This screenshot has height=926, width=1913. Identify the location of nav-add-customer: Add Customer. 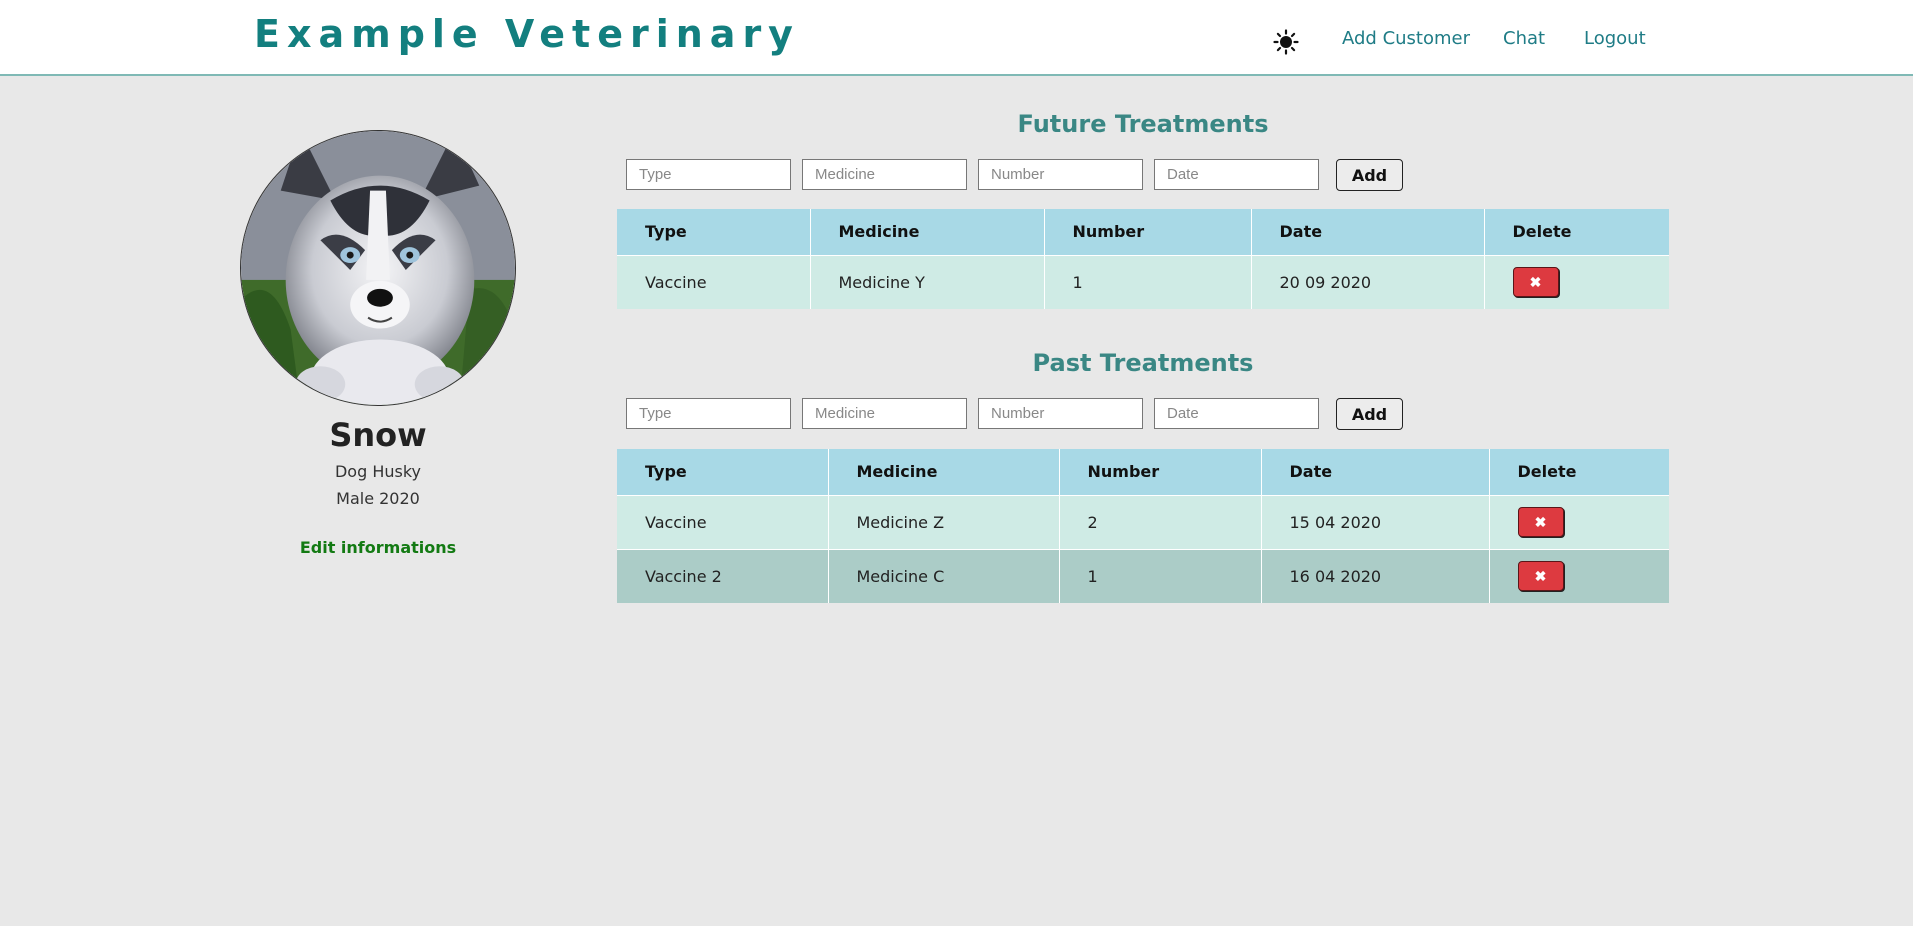
(1406, 38).